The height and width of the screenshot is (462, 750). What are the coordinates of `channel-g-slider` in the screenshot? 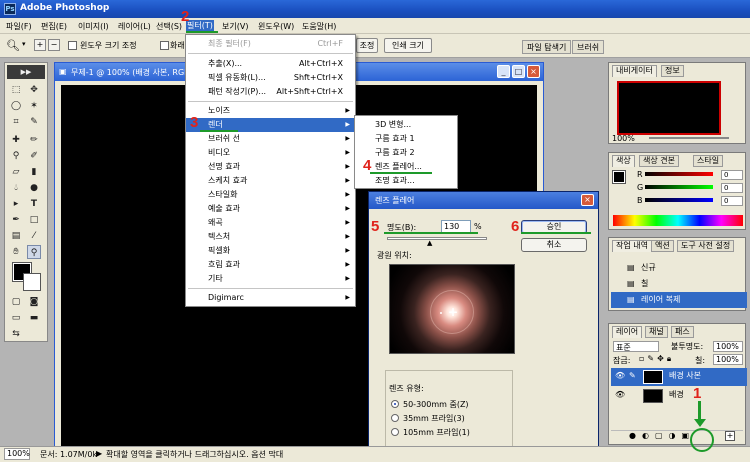 It's located at (679, 187).